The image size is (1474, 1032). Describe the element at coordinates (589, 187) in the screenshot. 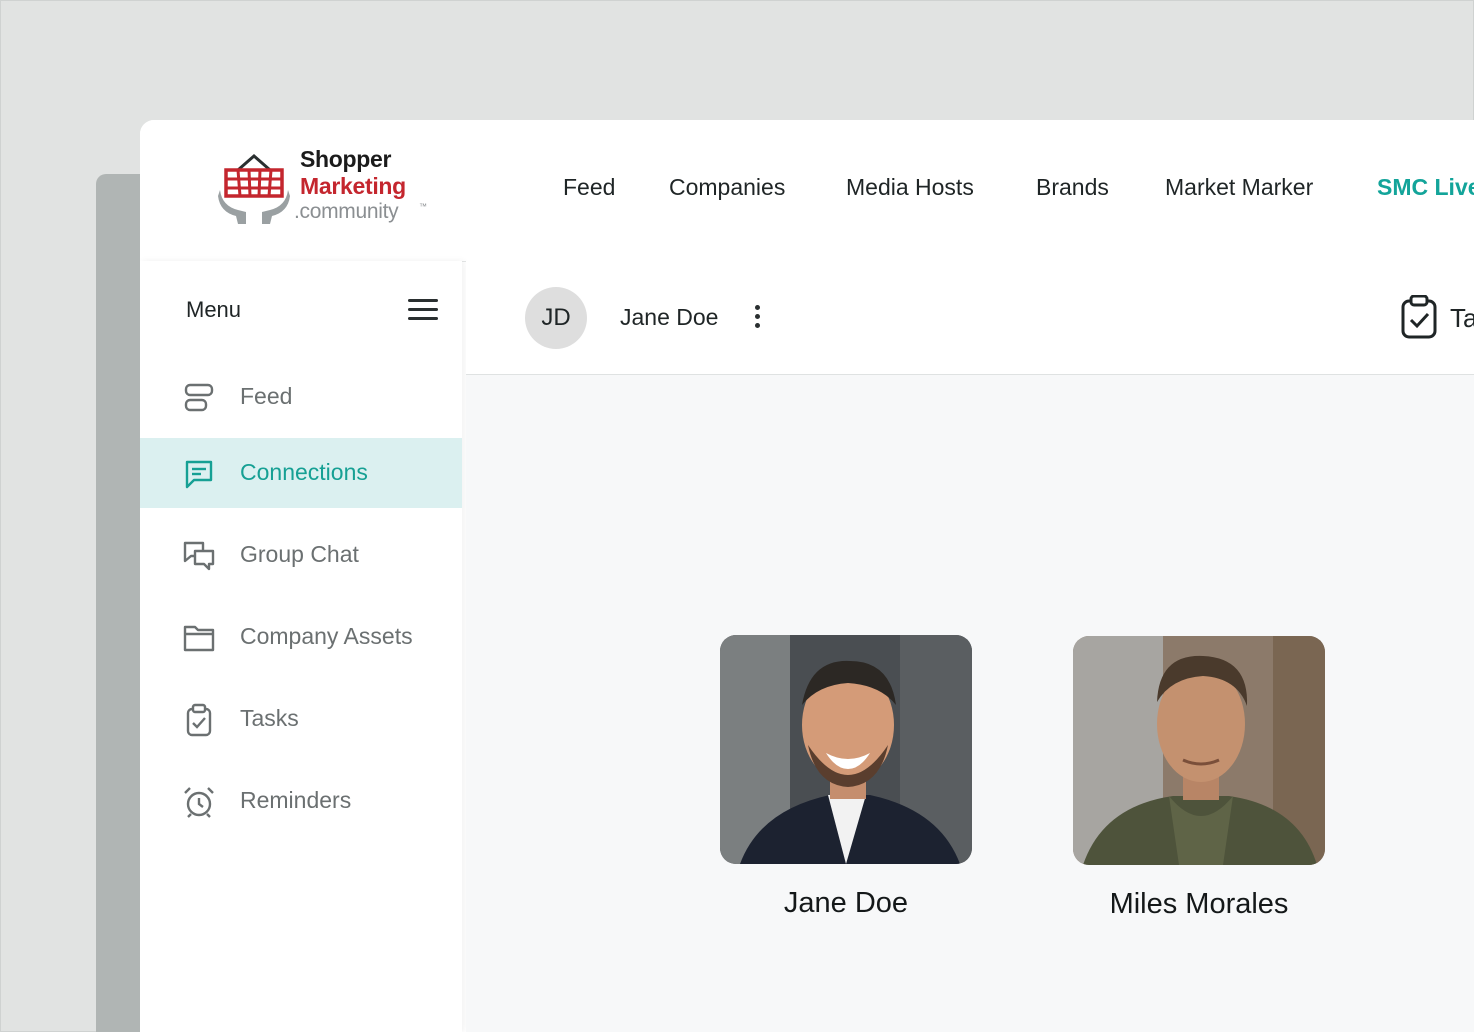

I see `nav-item-feed: Feed` at that location.